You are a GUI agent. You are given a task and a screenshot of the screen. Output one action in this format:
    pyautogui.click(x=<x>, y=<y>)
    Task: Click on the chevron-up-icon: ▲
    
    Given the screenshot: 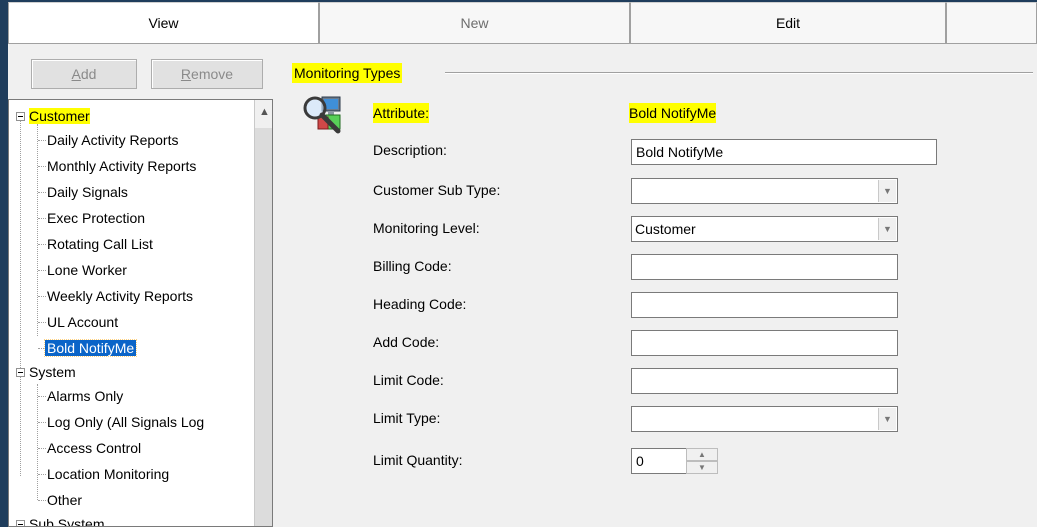 What is the action you would take?
    pyautogui.click(x=264, y=112)
    